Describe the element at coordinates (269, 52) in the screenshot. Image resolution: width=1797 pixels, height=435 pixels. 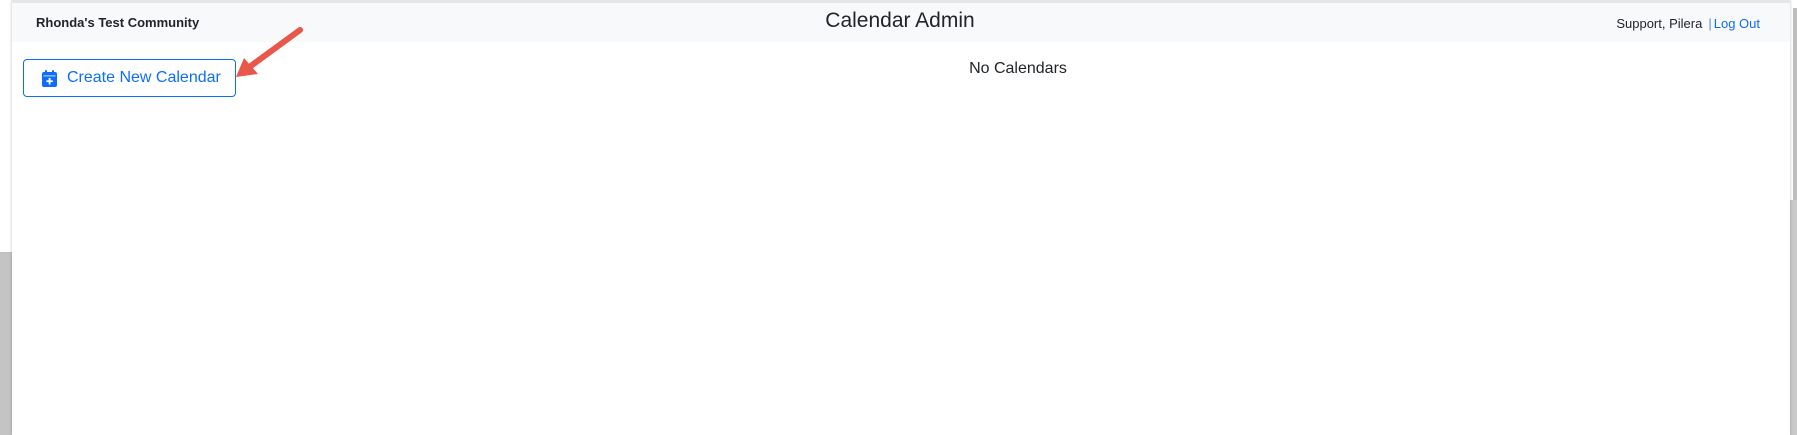
I see `red-arrow-icon` at that location.